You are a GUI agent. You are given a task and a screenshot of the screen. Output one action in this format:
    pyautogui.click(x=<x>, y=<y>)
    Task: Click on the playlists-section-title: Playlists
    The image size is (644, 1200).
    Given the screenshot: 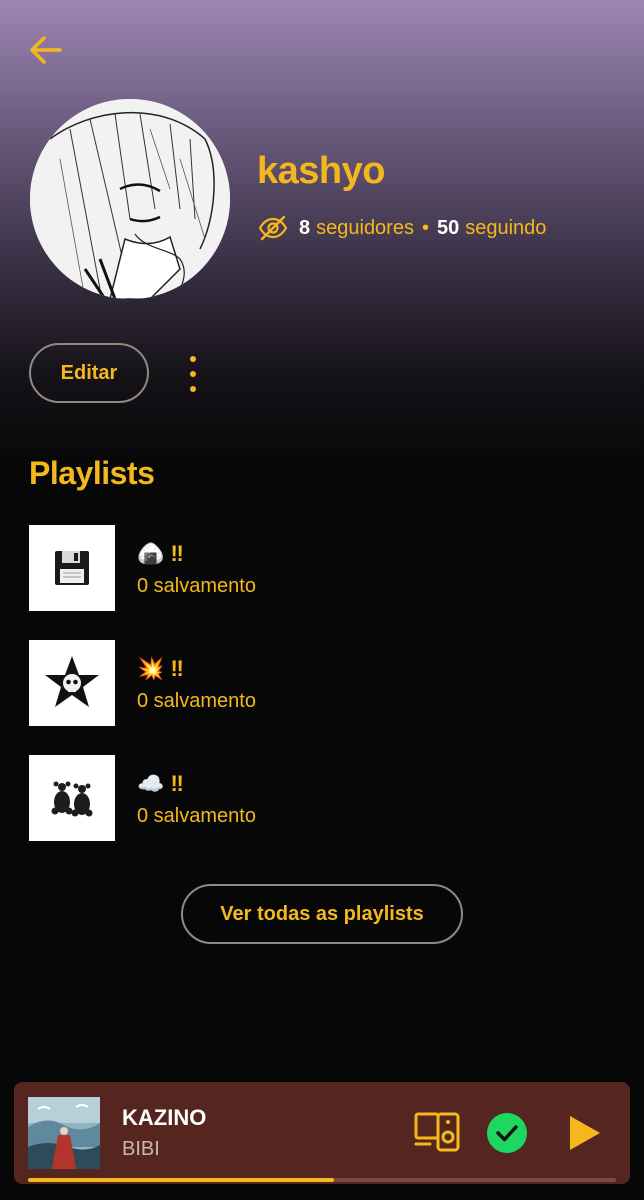 What is the action you would take?
    pyautogui.click(x=92, y=473)
    